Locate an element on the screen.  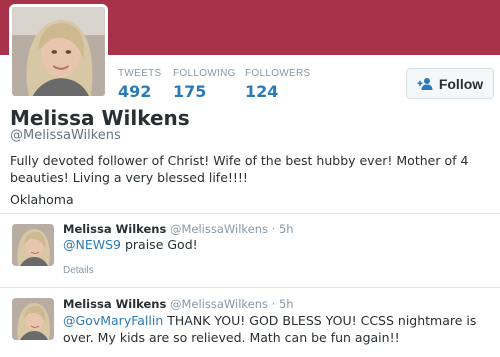
stat-label: FOLLOWING is located at coordinates (204, 73).